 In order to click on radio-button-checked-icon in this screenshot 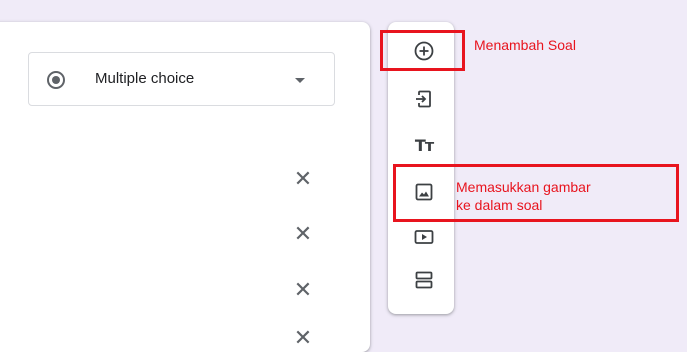, I will do `click(56, 80)`.